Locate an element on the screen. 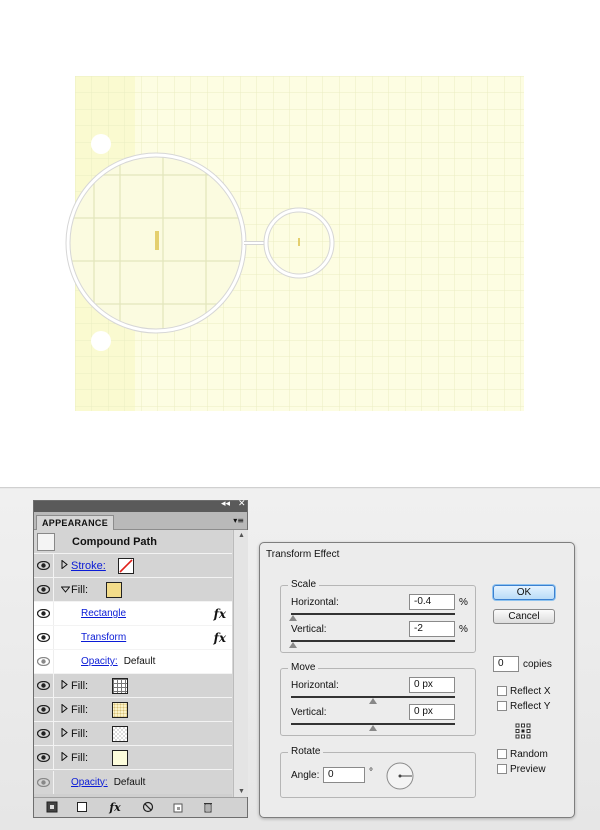  scroll-down-icon: ▼ is located at coordinates (241, 791).